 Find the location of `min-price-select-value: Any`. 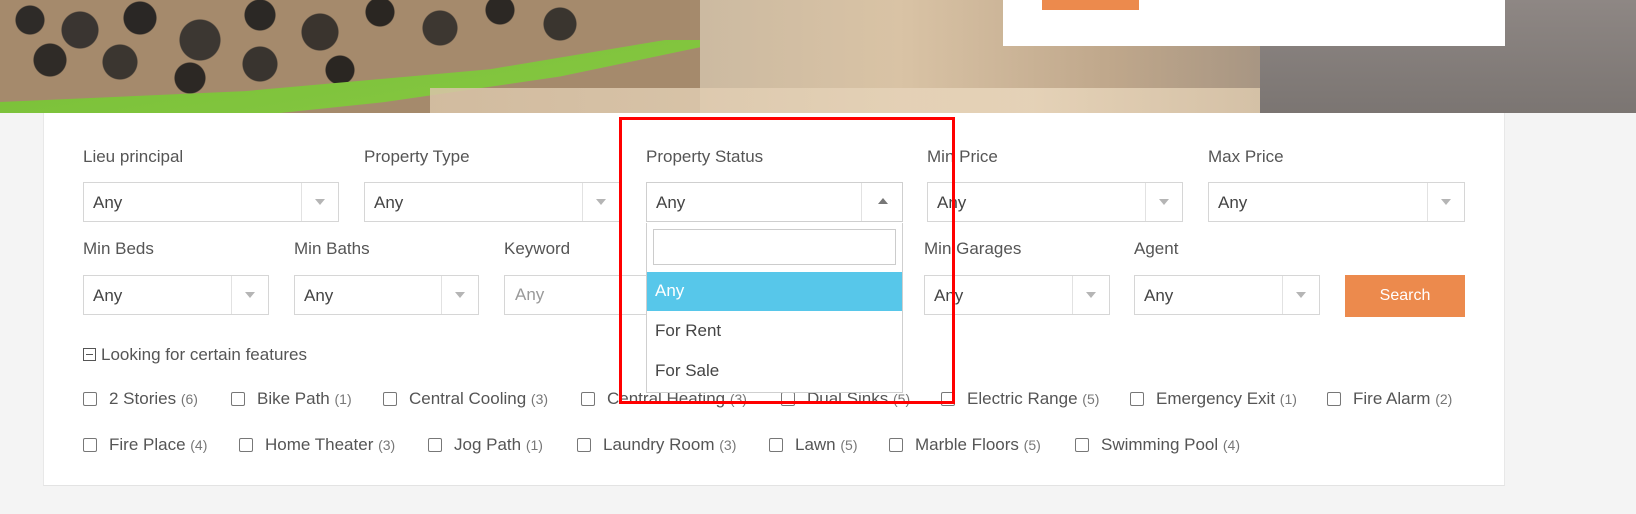

min-price-select-value: Any is located at coordinates (952, 202).